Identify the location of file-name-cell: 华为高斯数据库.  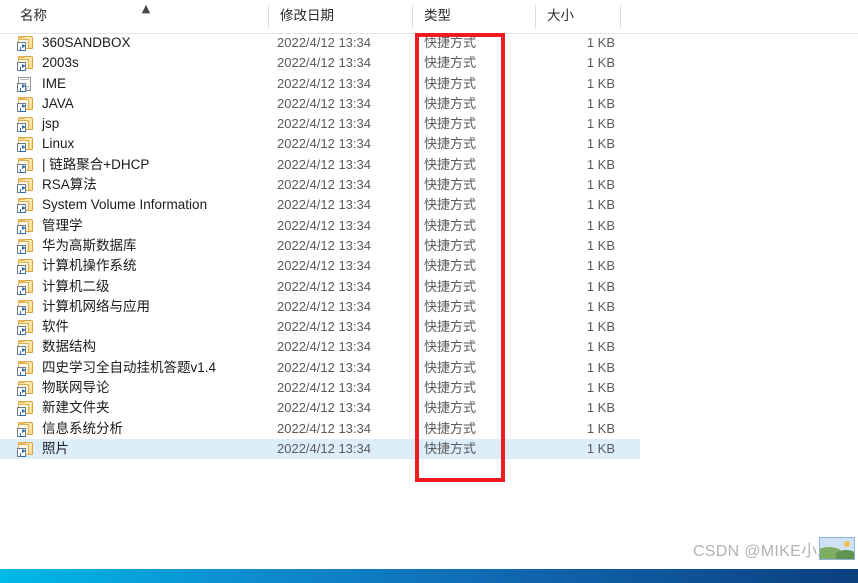
(89, 245).